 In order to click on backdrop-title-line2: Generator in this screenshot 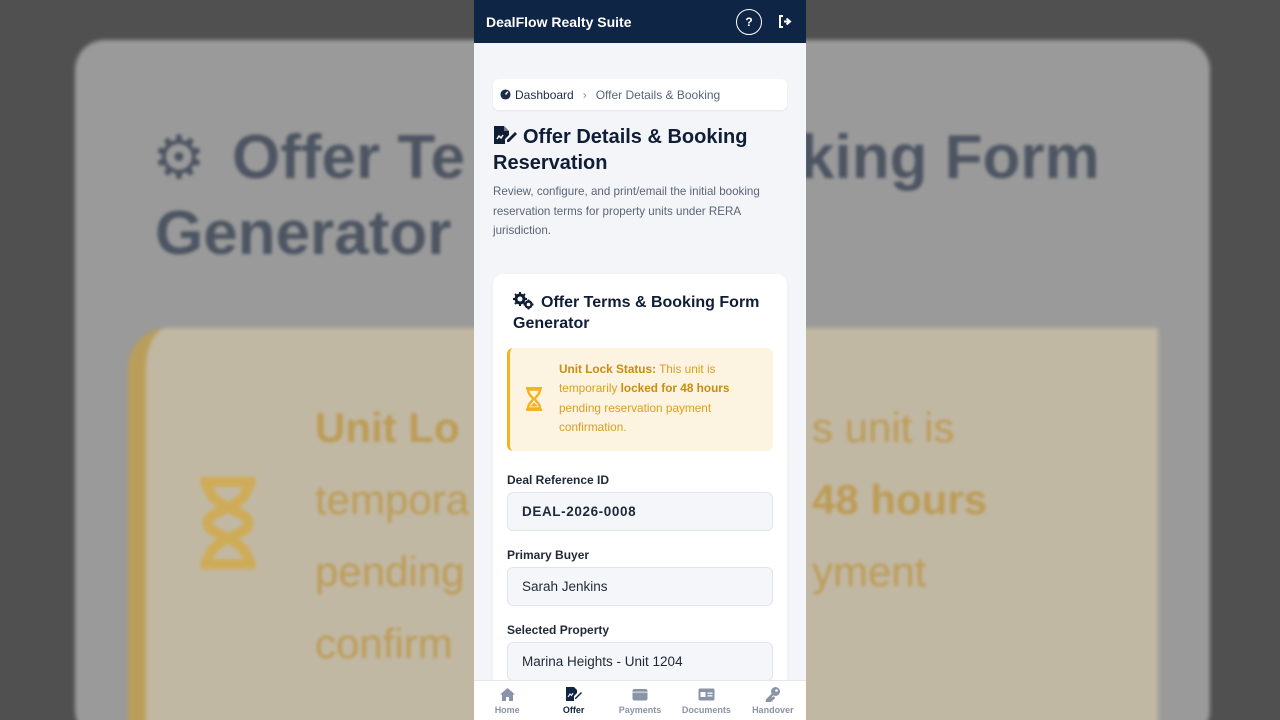, I will do `click(303, 233)`.